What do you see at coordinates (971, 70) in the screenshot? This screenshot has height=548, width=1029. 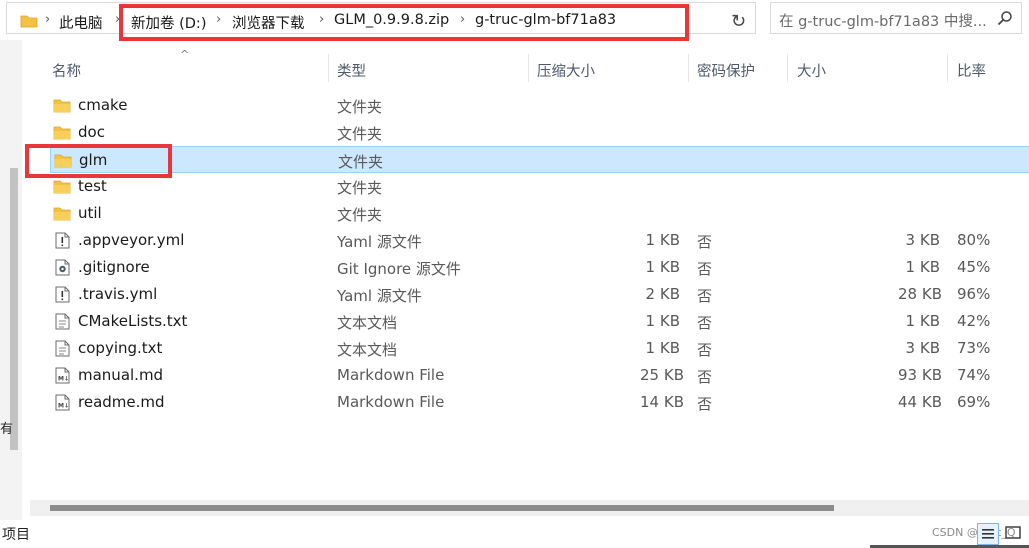 I see `column-header-ratio: 比率` at bounding box center [971, 70].